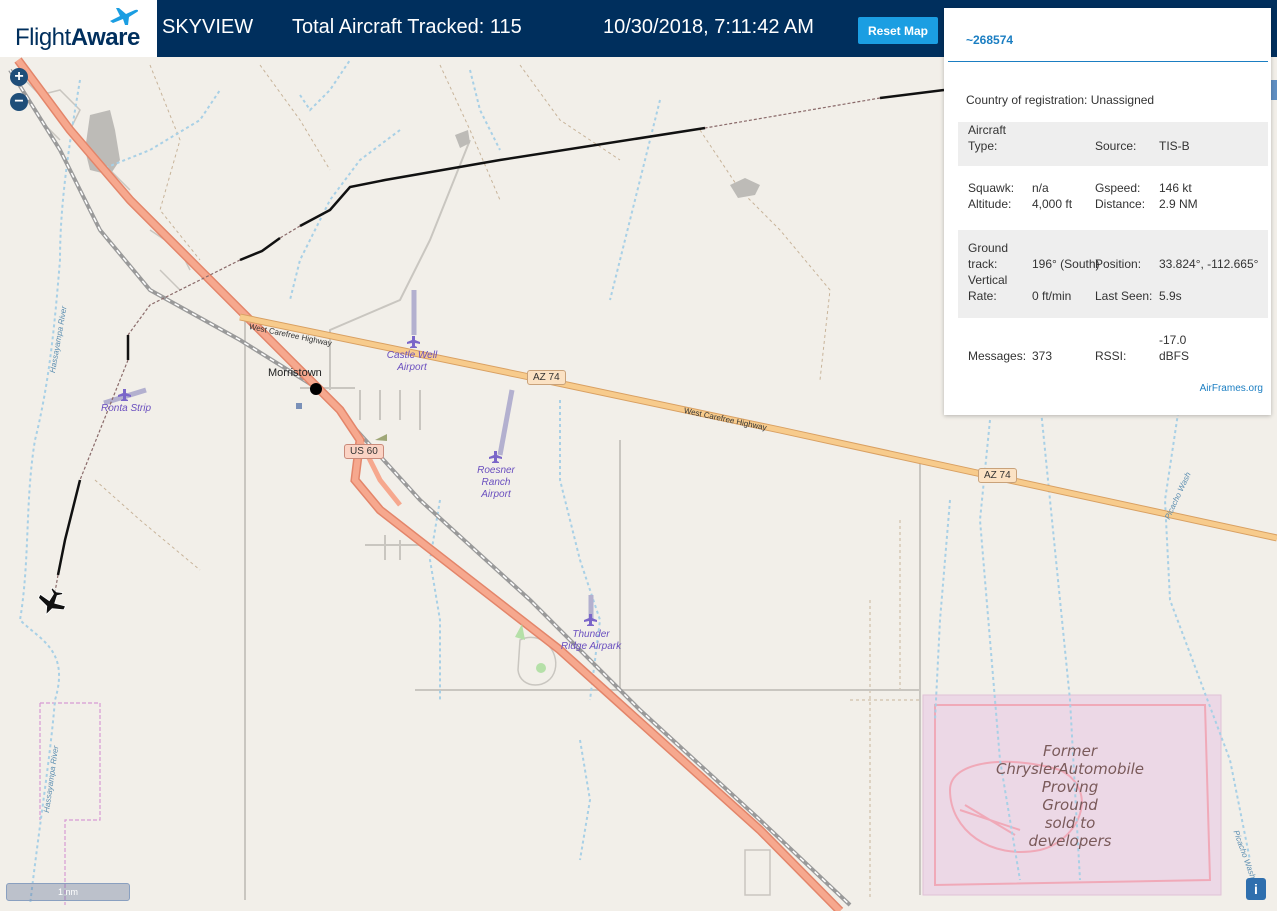 This screenshot has width=1277, height=911. Describe the element at coordinates (1108, 61) in the screenshot. I see `panel-divider` at that location.